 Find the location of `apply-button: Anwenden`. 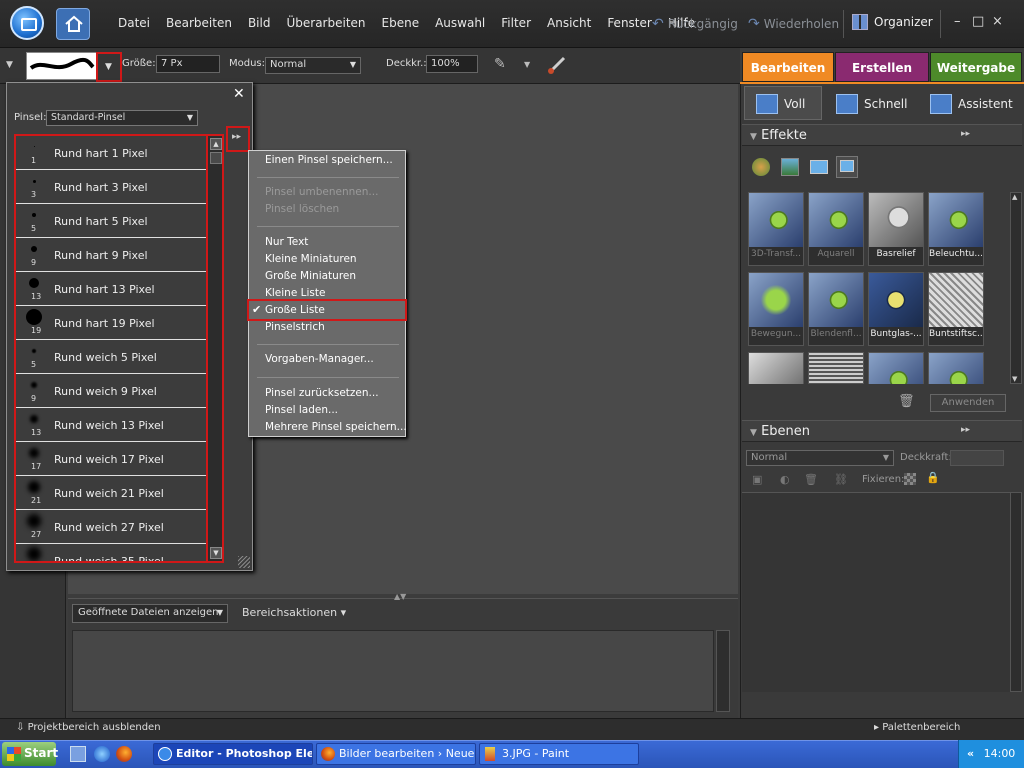

apply-button: Anwenden is located at coordinates (968, 403).